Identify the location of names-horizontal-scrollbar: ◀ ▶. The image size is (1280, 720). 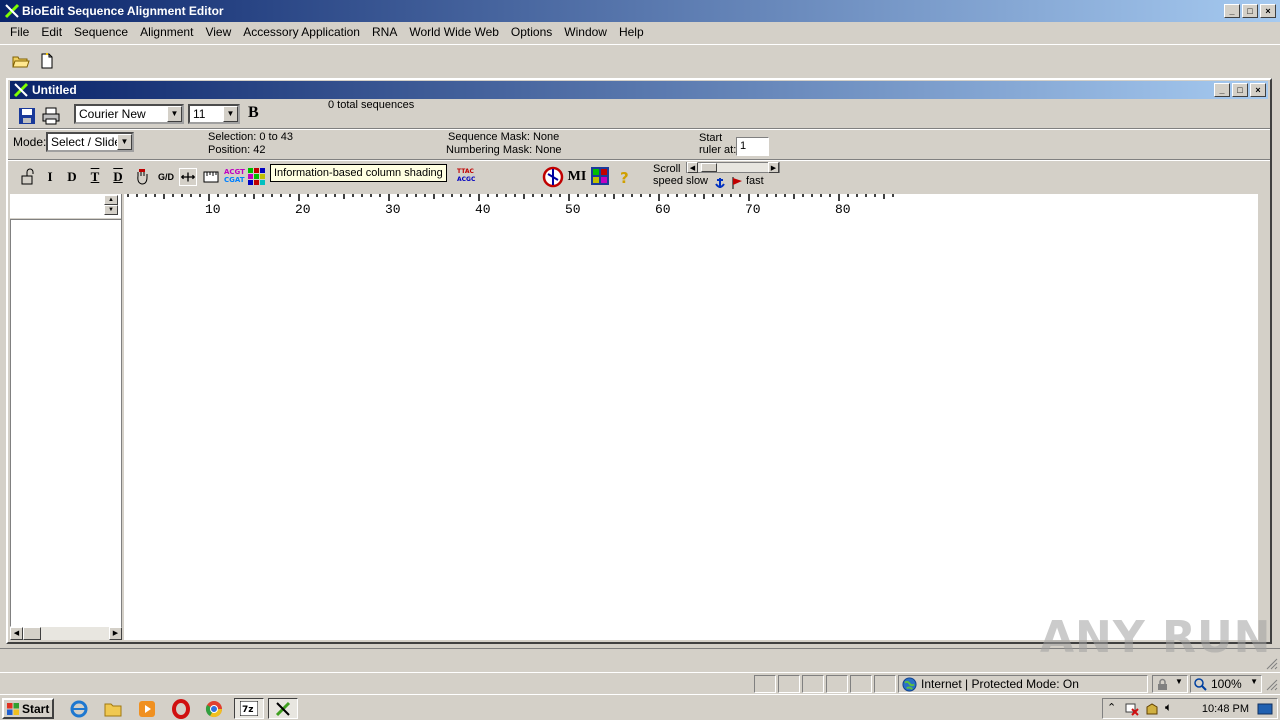
(66, 633).